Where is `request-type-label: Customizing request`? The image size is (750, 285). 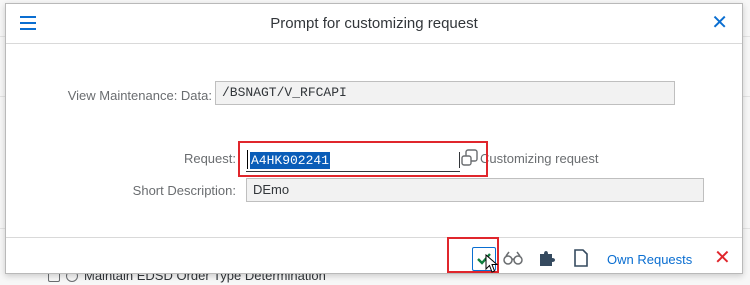
request-type-label: Customizing request is located at coordinates (539, 158).